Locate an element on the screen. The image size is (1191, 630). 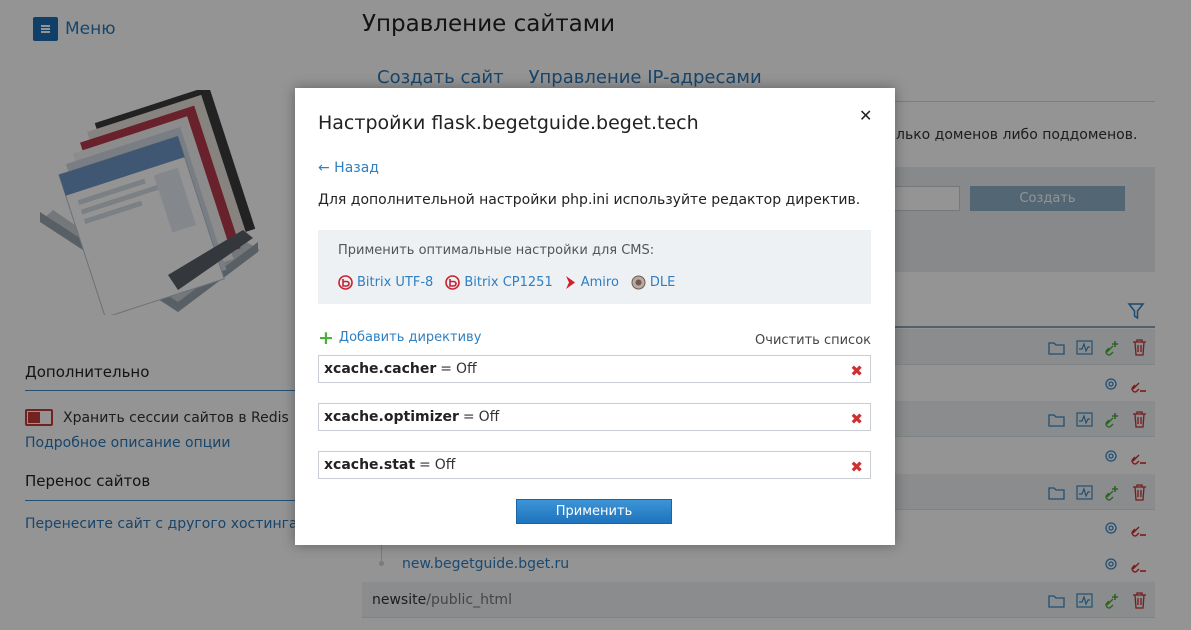
cms-label-text: Amiro is located at coordinates (599, 282).